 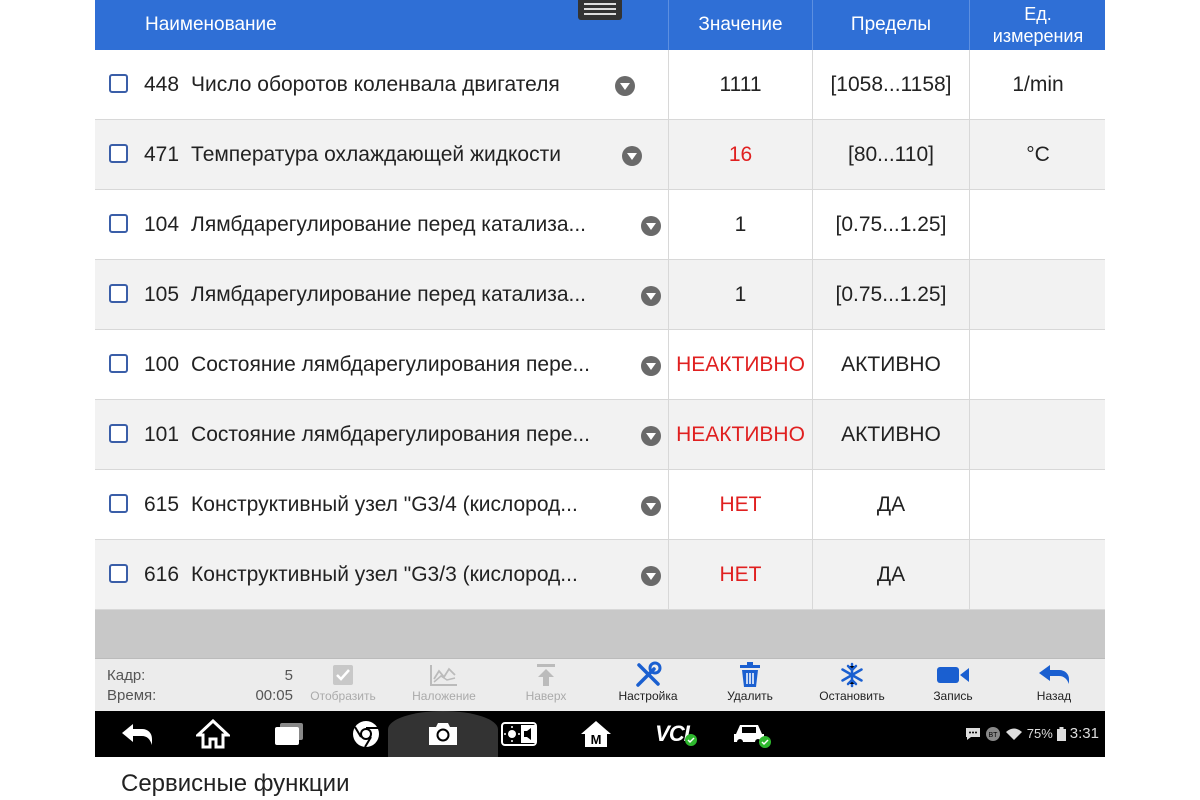 What do you see at coordinates (740, 574) in the screenshot?
I see `parameter-value: НЕТ` at bounding box center [740, 574].